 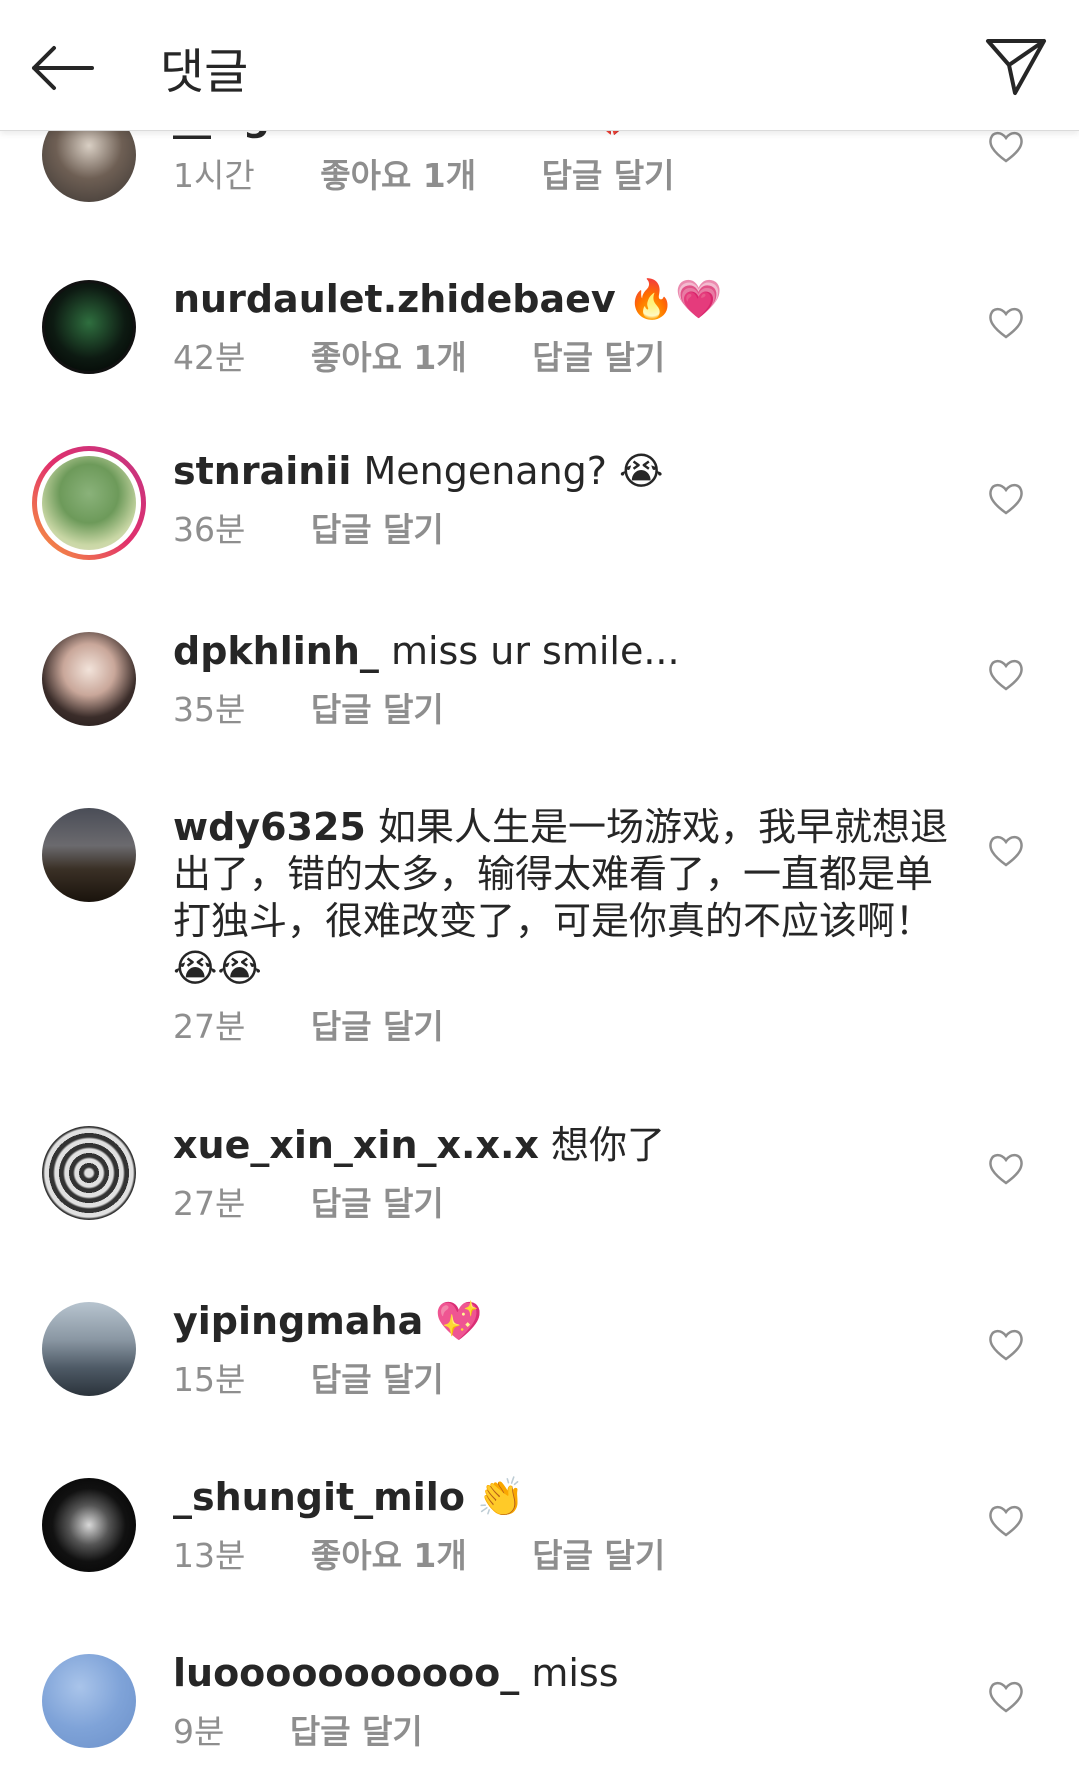 I want to click on top-bar: 댓글, so click(x=539, y=65).